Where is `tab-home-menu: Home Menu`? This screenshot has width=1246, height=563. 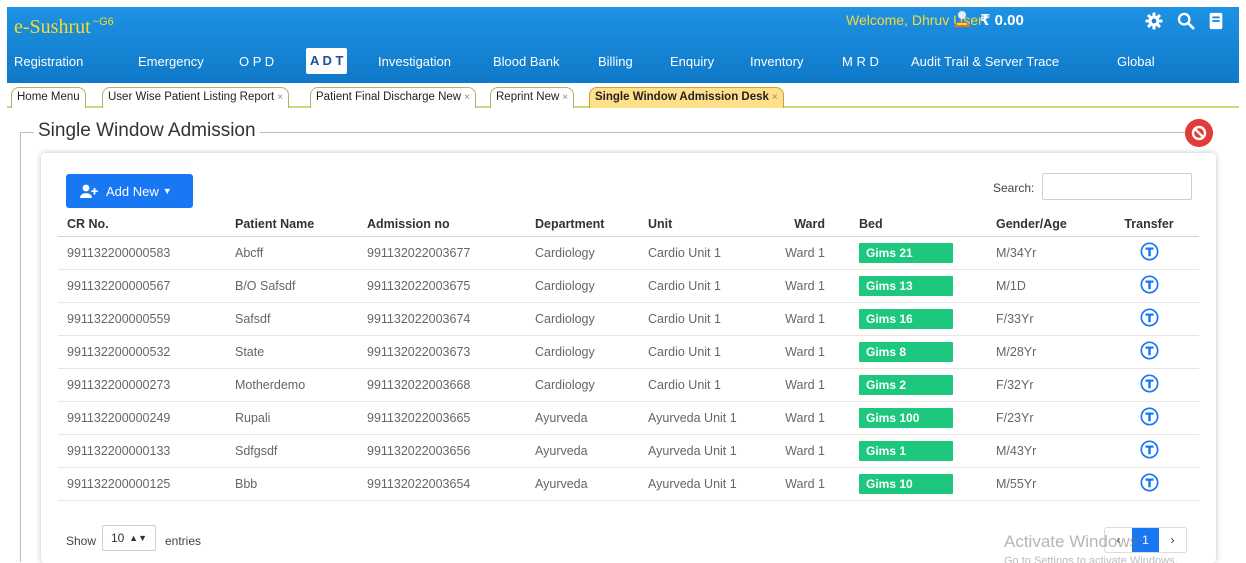 tab-home-menu: Home Menu is located at coordinates (48, 97).